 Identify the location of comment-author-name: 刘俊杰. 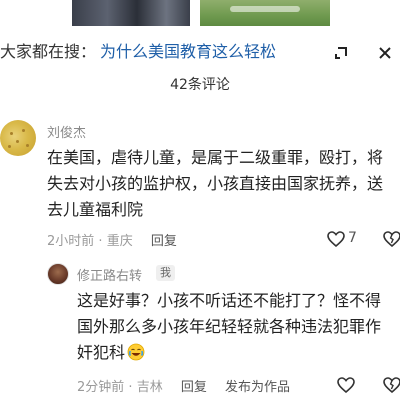
(66, 131).